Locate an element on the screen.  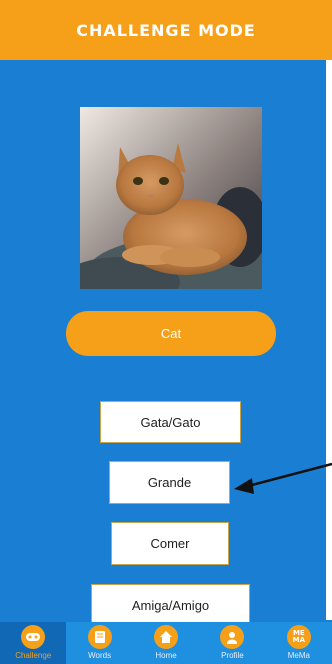
book-icon is located at coordinates (99, 637).